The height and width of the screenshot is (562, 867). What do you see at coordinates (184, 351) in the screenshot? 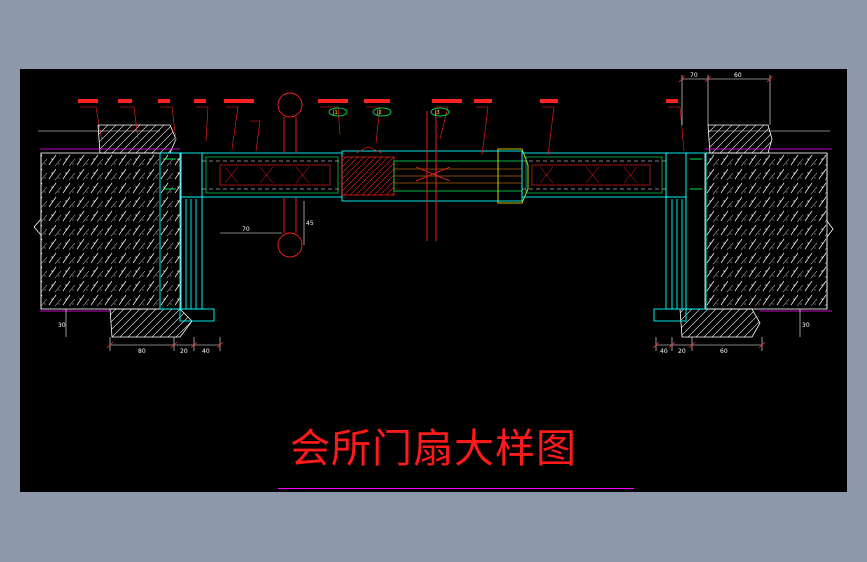
I see `dim-bottom-left-2: 20` at bounding box center [184, 351].